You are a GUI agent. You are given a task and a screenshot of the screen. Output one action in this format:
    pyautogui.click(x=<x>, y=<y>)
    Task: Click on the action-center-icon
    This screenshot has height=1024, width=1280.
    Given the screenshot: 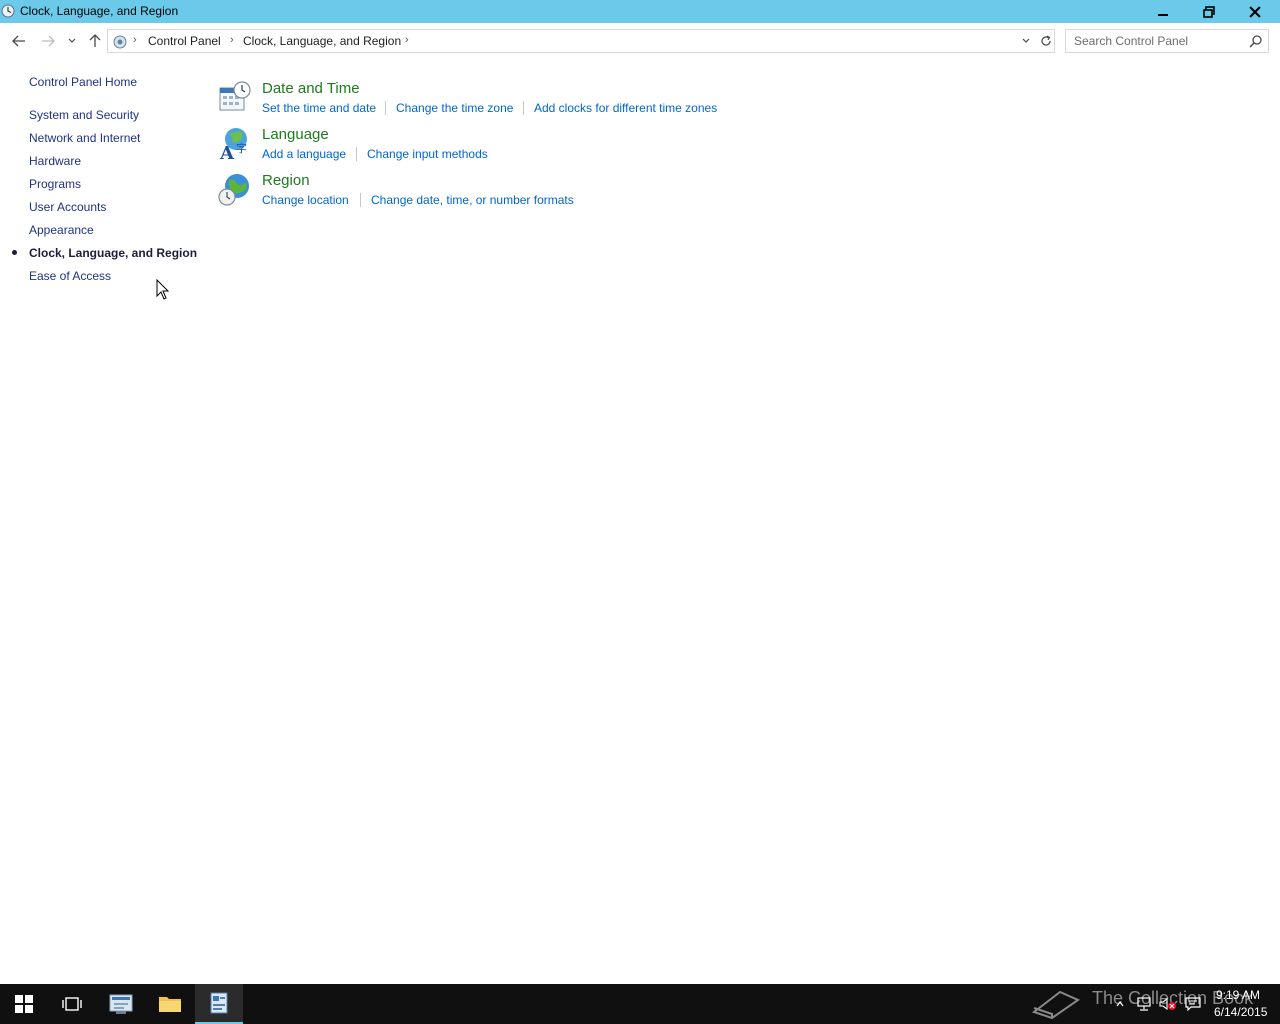 What is the action you would take?
    pyautogui.click(x=1193, y=1004)
    